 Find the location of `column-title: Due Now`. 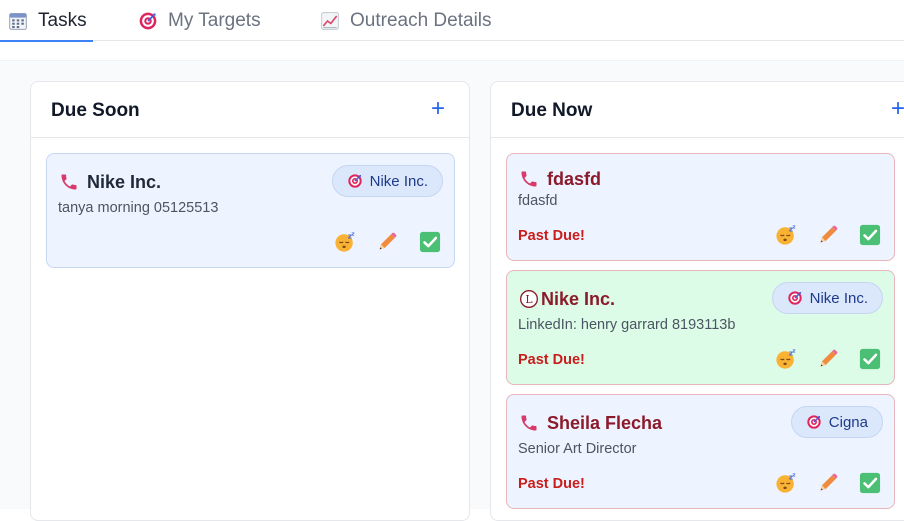

column-title: Due Now is located at coordinates (552, 110).